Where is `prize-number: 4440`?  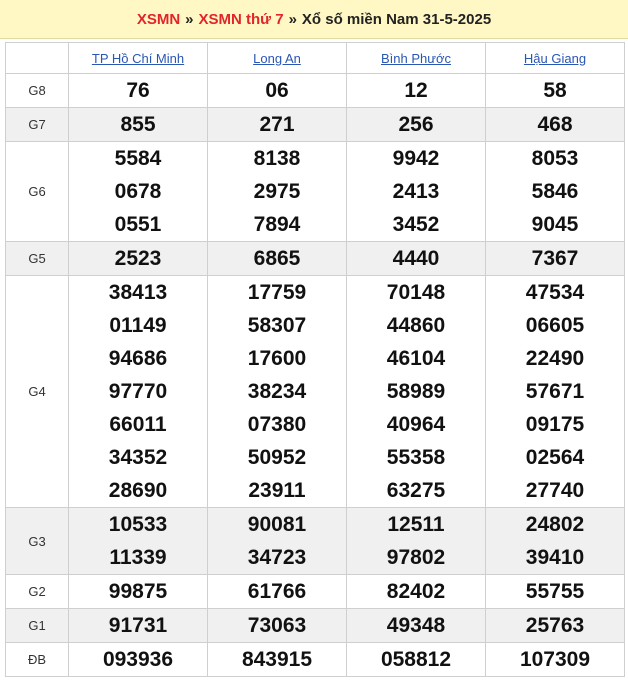 prize-number: 4440 is located at coordinates (416, 258).